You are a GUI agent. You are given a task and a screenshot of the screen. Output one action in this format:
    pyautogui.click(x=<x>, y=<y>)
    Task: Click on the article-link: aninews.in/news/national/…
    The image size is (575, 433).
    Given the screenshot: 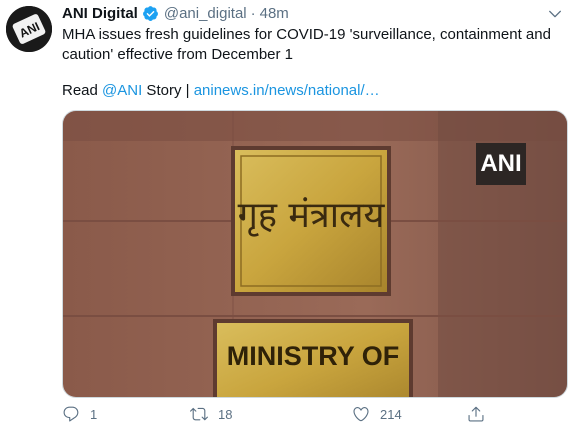 What is the action you would take?
    pyautogui.click(x=287, y=90)
    